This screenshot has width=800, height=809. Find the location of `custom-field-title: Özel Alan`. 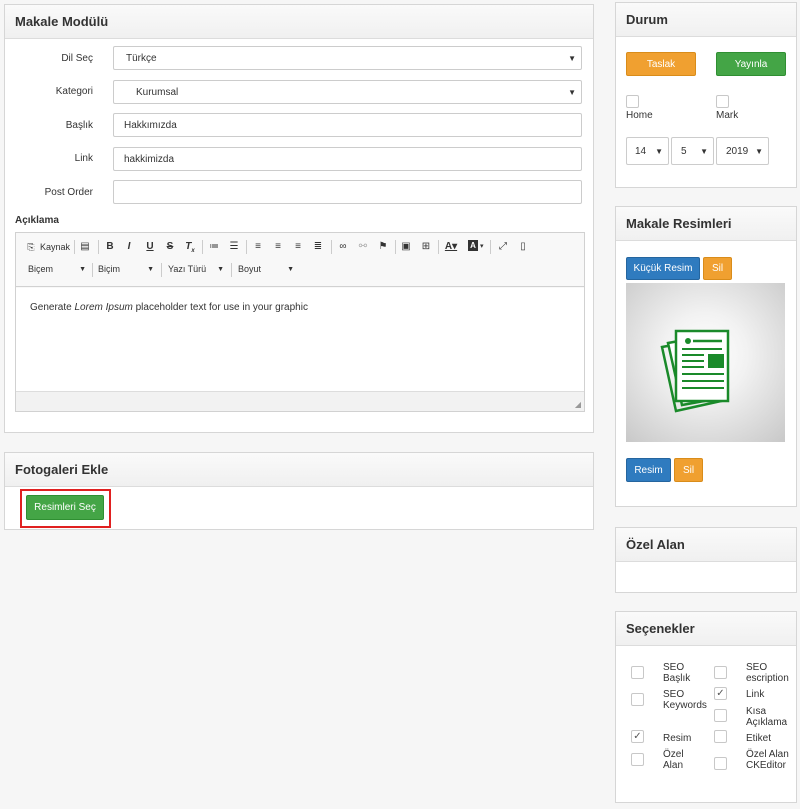

custom-field-title: Özel Alan is located at coordinates (706, 545).